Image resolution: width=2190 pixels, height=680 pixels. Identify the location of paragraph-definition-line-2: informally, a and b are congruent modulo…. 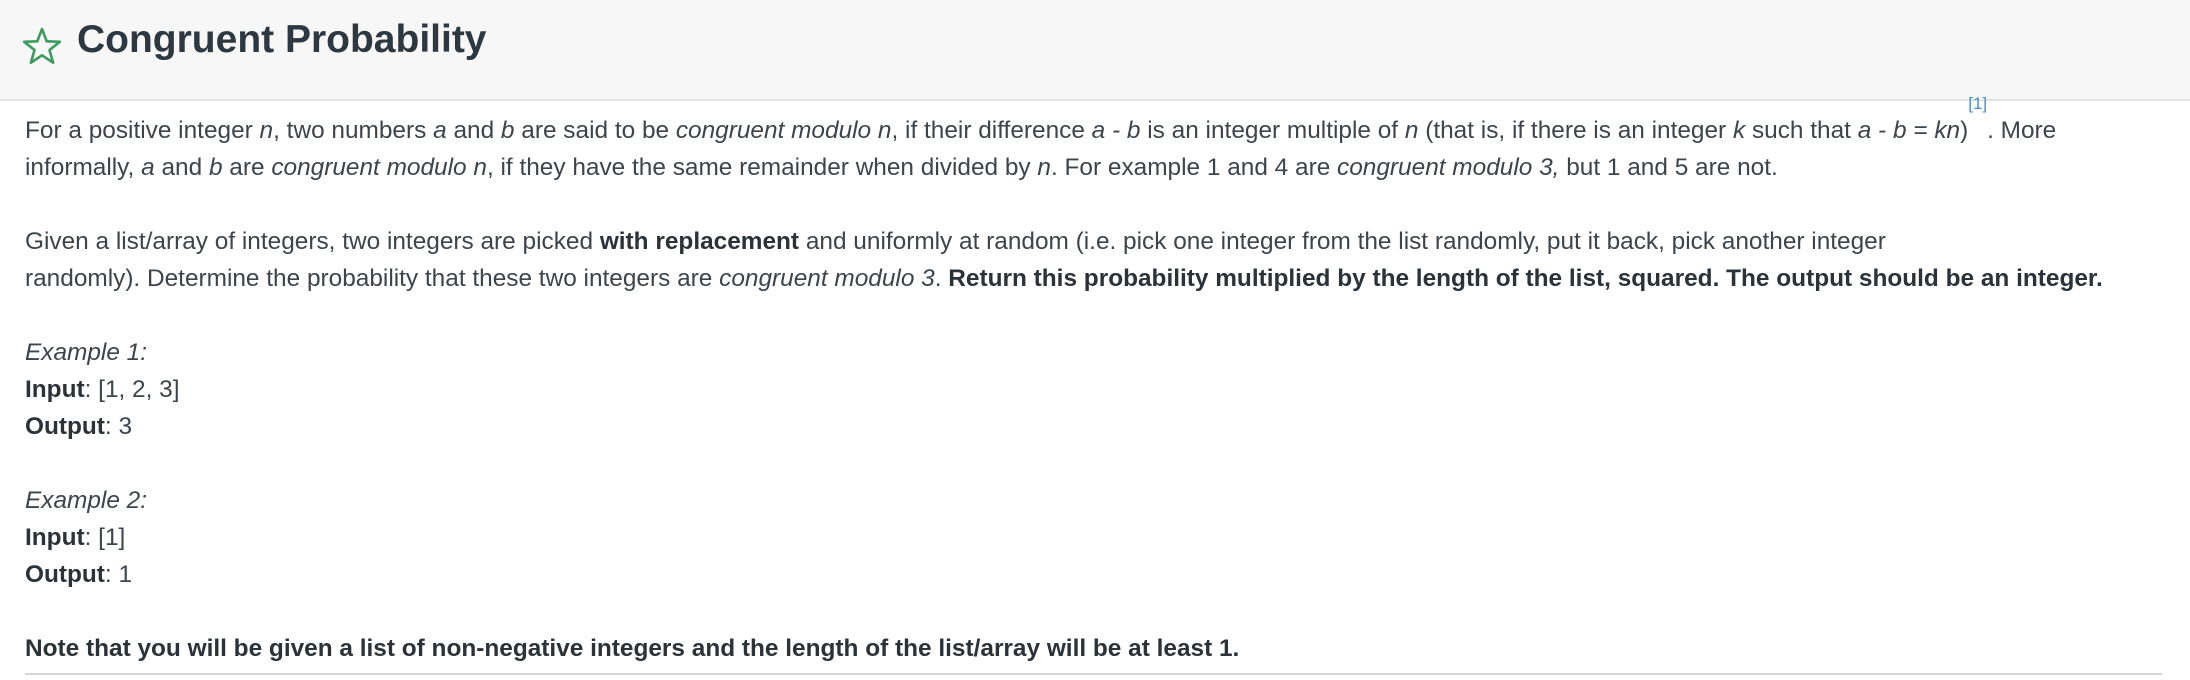
(1095, 167).